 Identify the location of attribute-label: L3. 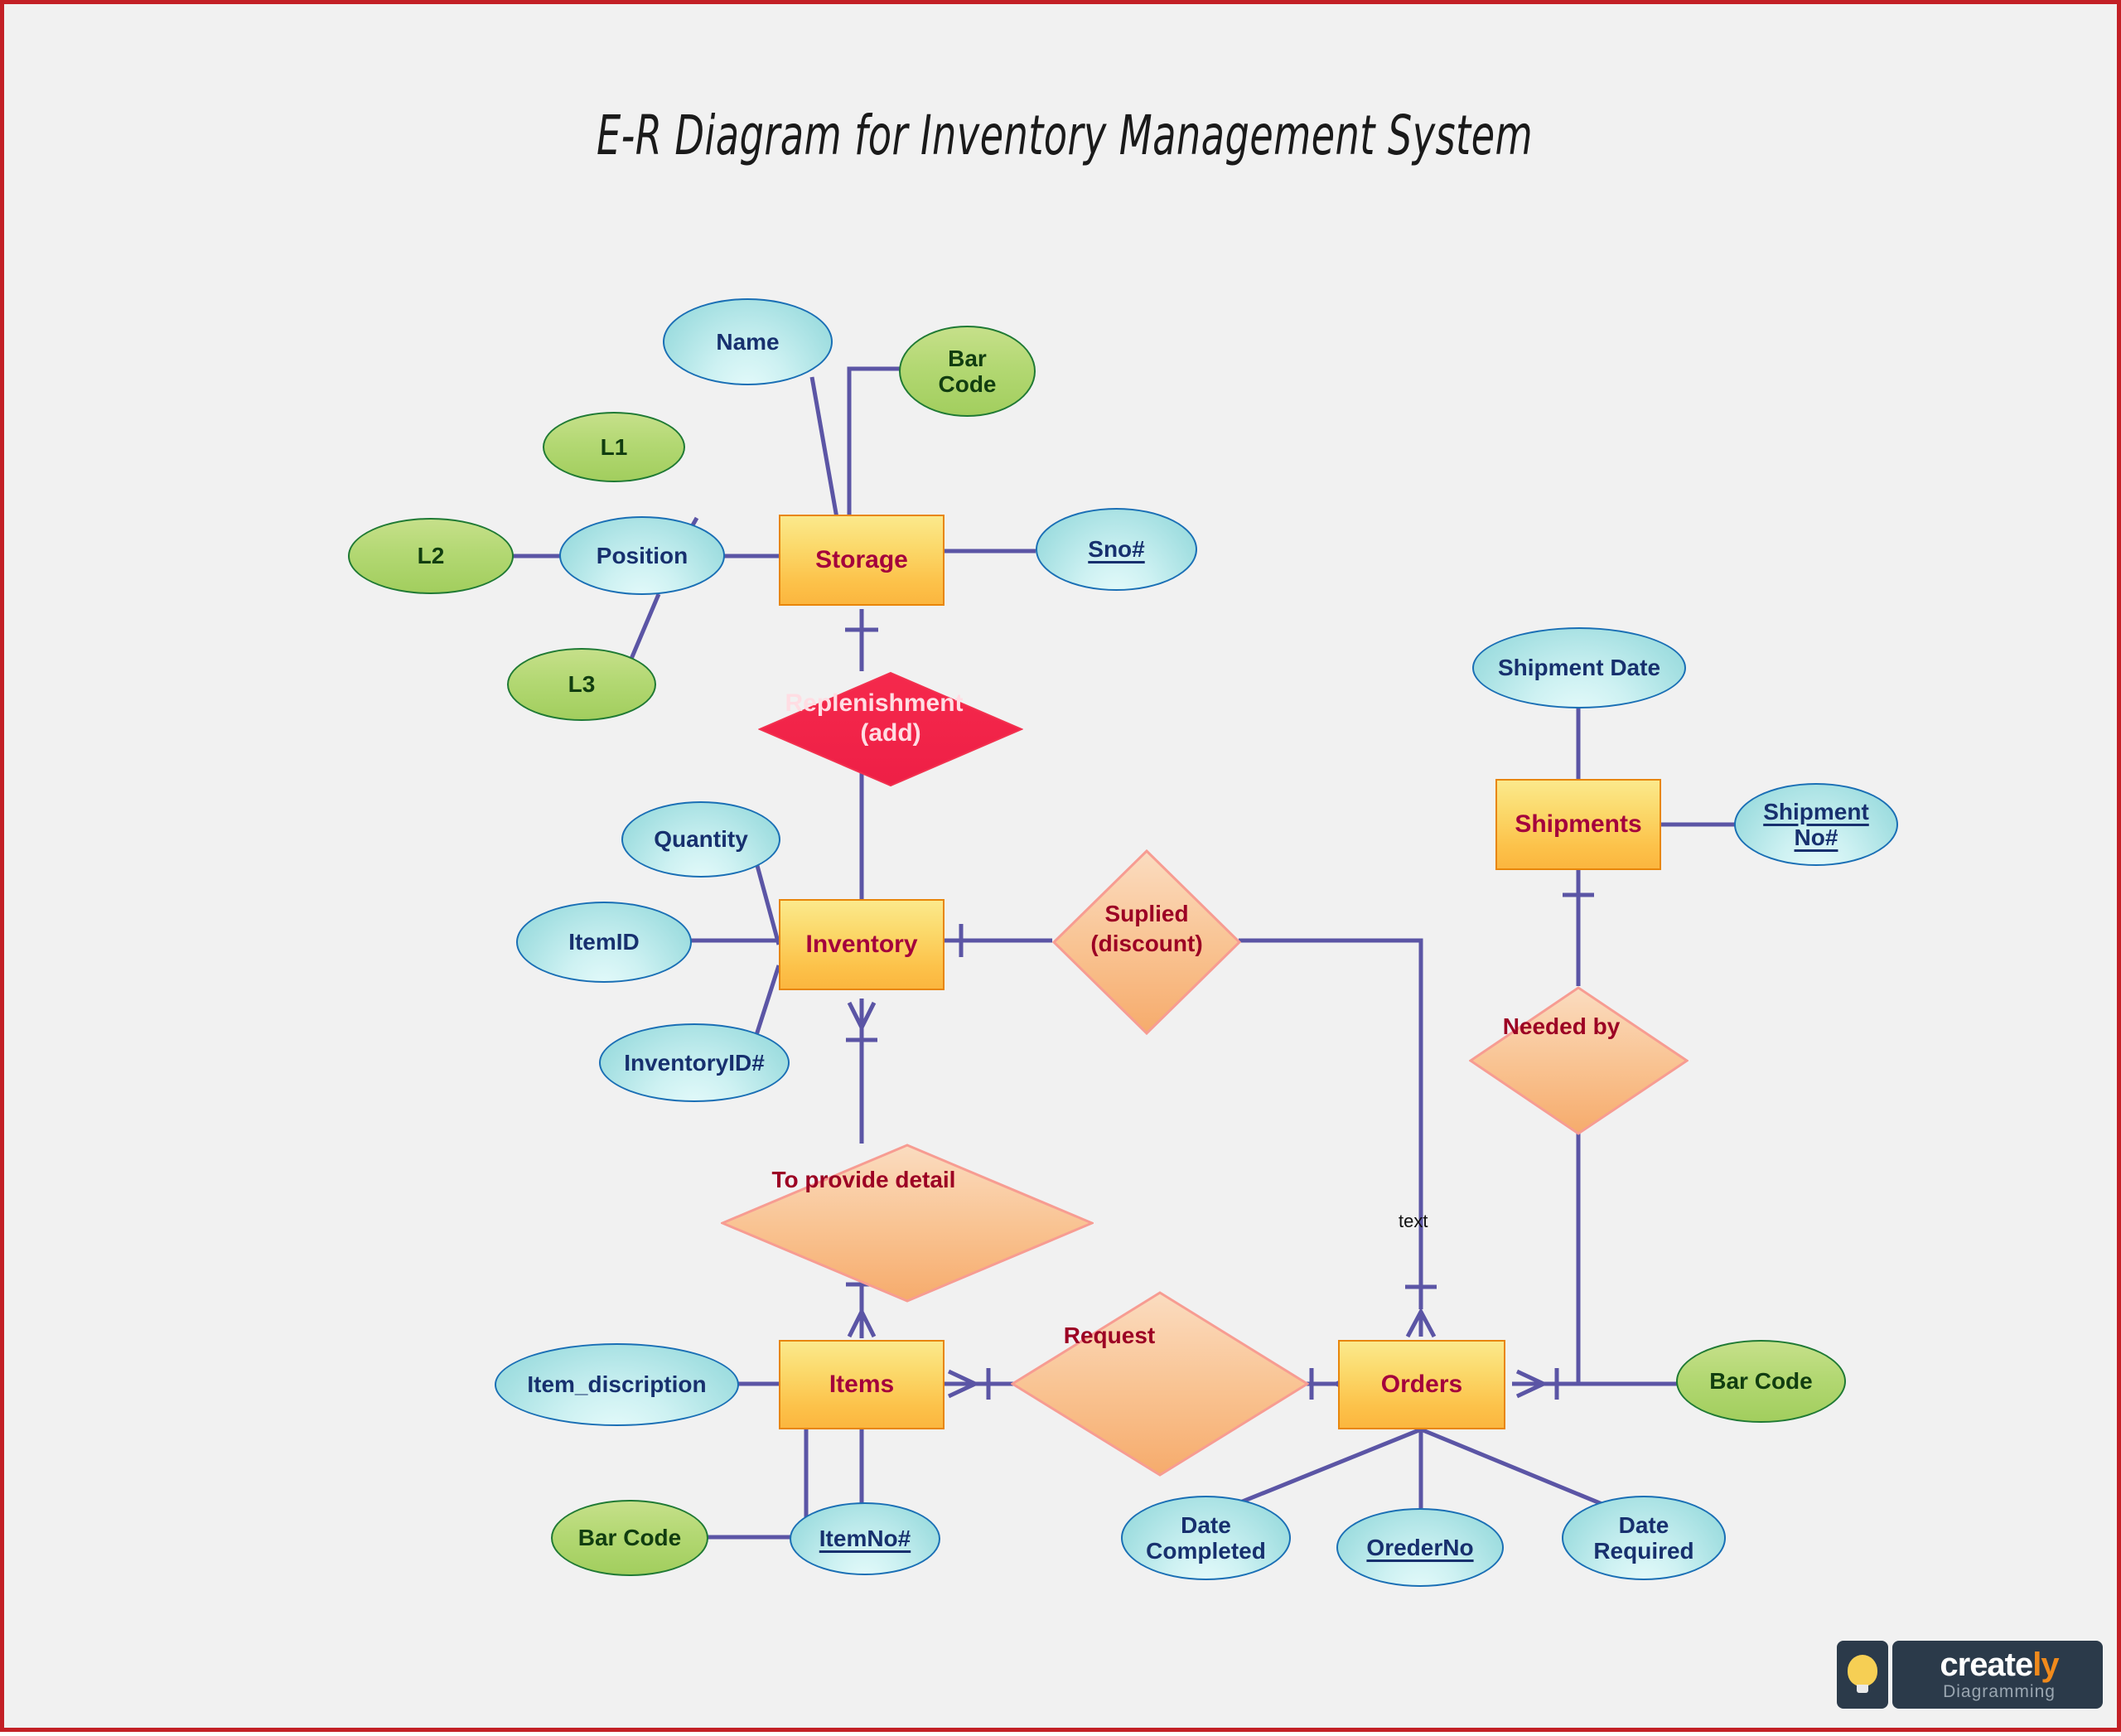
(582, 684).